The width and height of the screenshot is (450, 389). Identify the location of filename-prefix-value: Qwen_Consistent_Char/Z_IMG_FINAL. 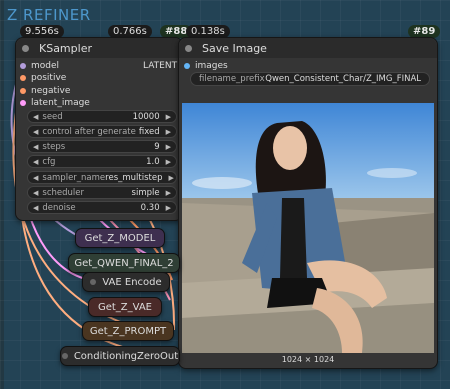
(343, 79).